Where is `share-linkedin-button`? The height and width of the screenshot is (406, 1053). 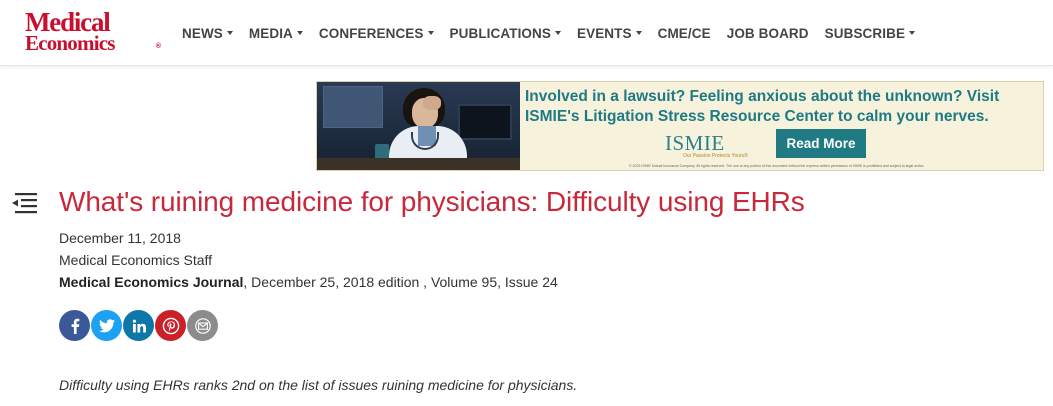 share-linkedin-button is located at coordinates (138, 325).